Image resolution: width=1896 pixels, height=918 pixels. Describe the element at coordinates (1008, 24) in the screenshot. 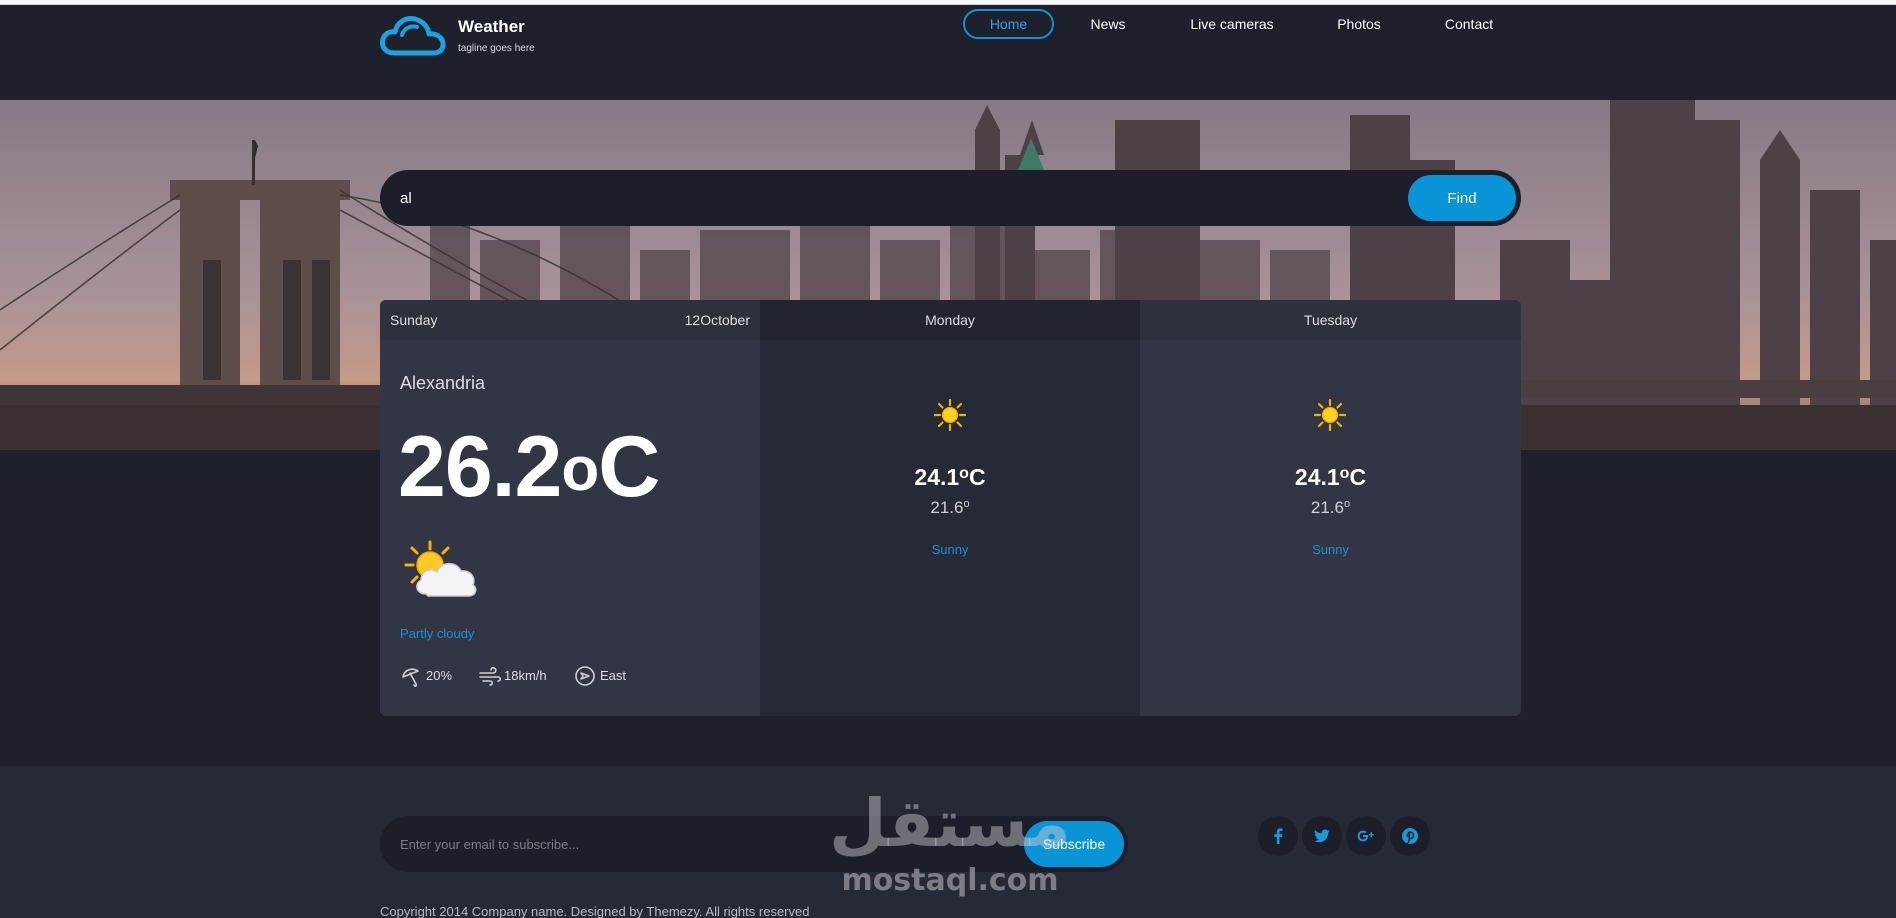

I see `nav-item-home: Home` at that location.